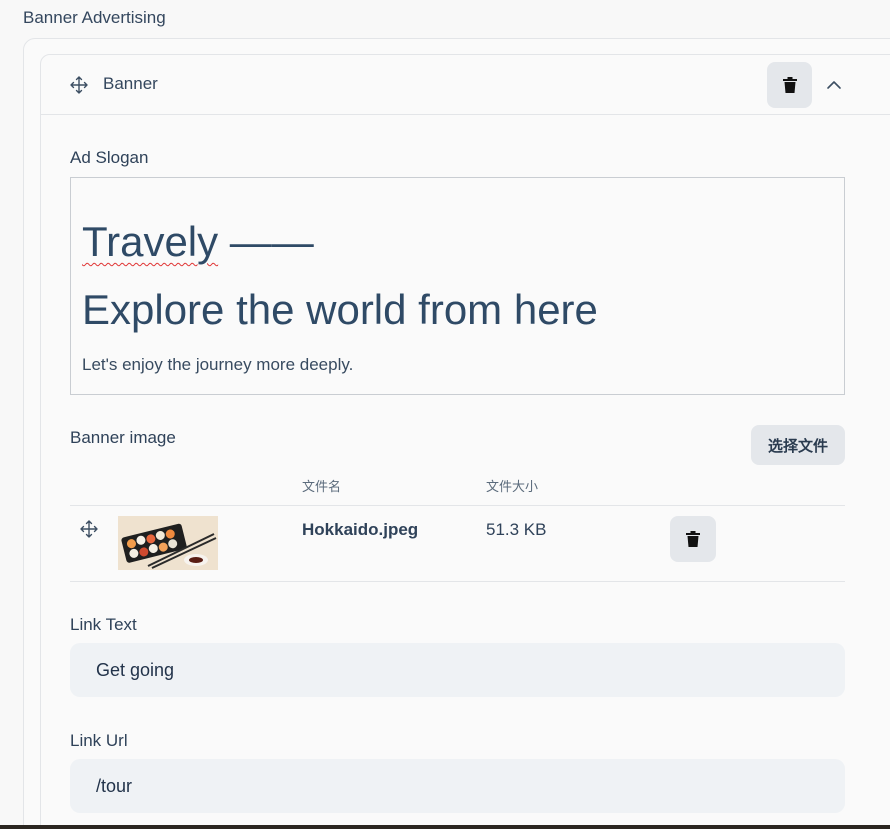 The height and width of the screenshot is (829, 890). What do you see at coordinates (218, 364) in the screenshot?
I see `slogan-paragraph: Let's enjoy the journey more deeply.` at bounding box center [218, 364].